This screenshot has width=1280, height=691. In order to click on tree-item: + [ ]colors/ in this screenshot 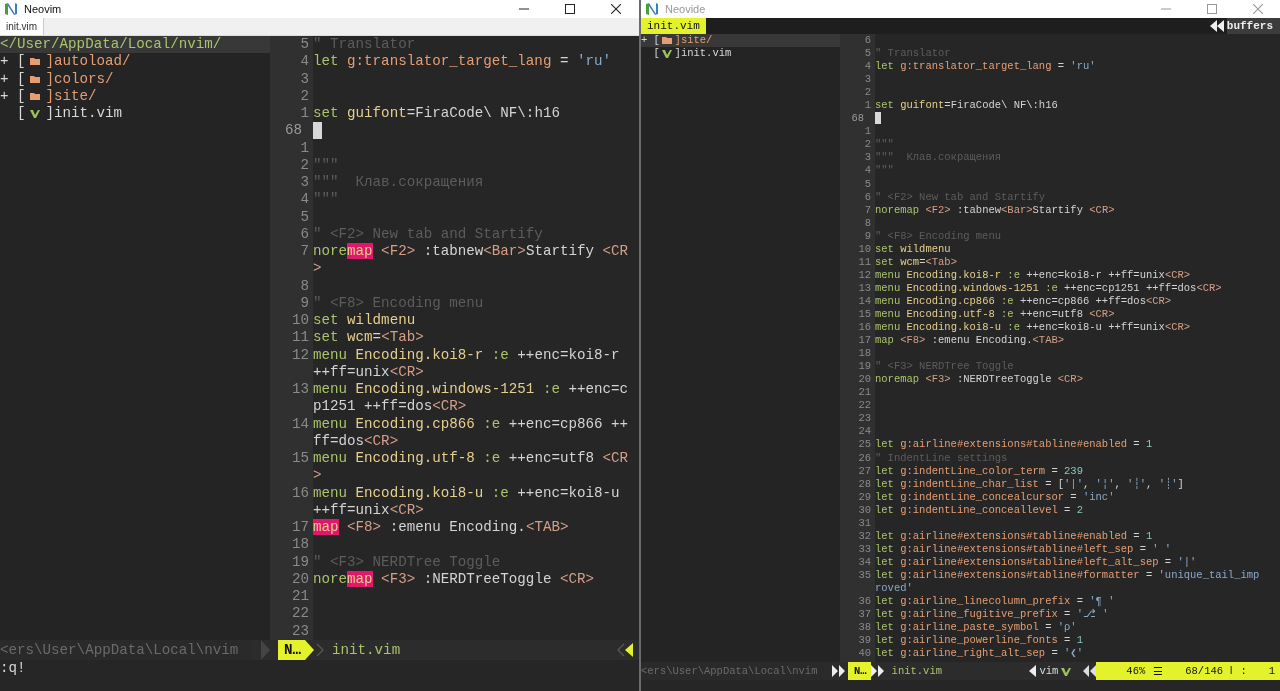, I will do `click(135, 79)`.